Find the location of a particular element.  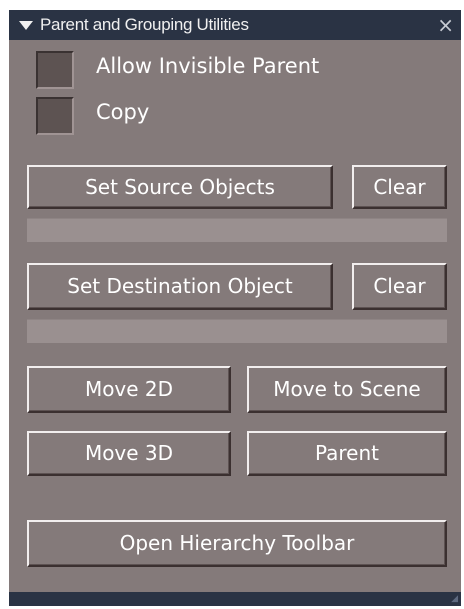

set-destination-object-button: Set Destination Object is located at coordinates (180, 286).